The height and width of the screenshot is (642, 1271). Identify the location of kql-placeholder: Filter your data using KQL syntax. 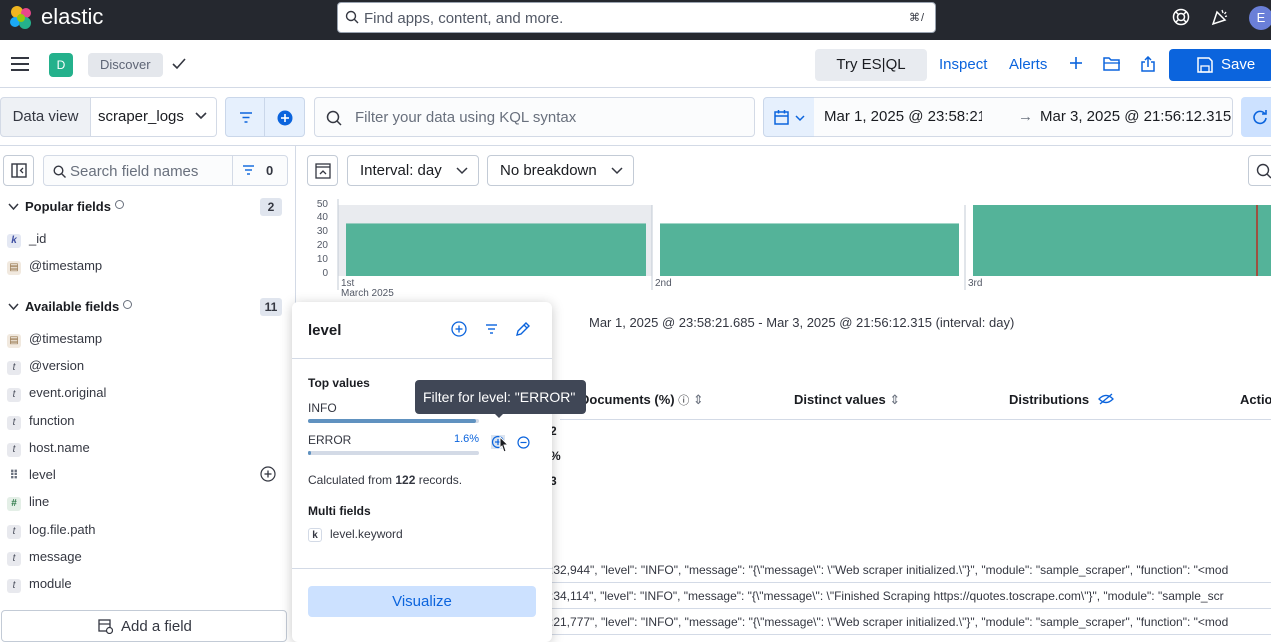
(466, 117).